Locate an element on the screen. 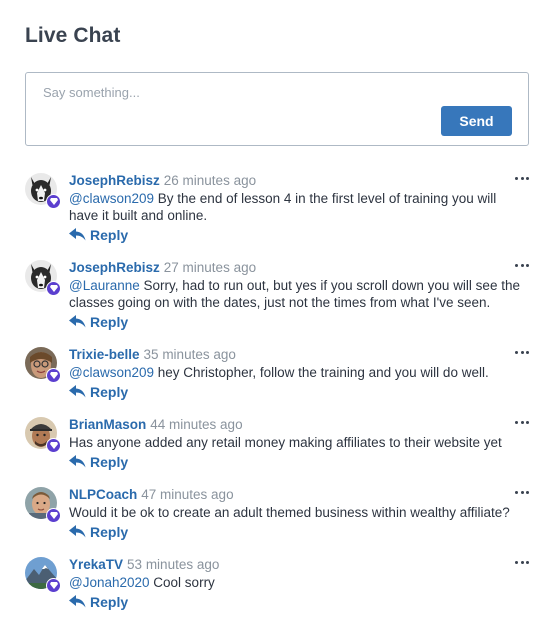 Image resolution: width=549 pixels, height=627 pixels. author-name: BrianMason is located at coordinates (107, 424).